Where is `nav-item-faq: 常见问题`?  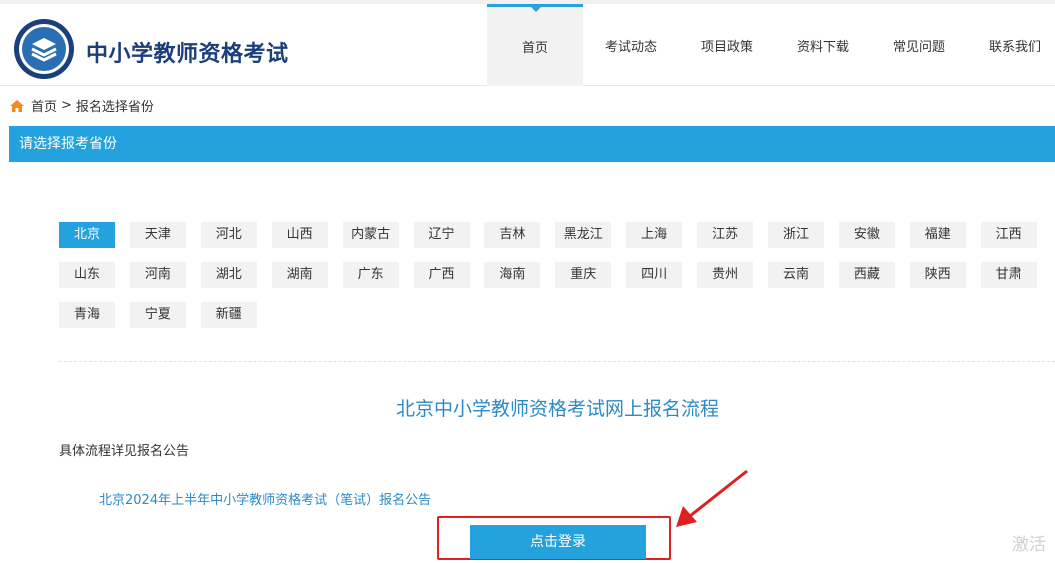
nav-item-faq: 常见问题 is located at coordinates (919, 45).